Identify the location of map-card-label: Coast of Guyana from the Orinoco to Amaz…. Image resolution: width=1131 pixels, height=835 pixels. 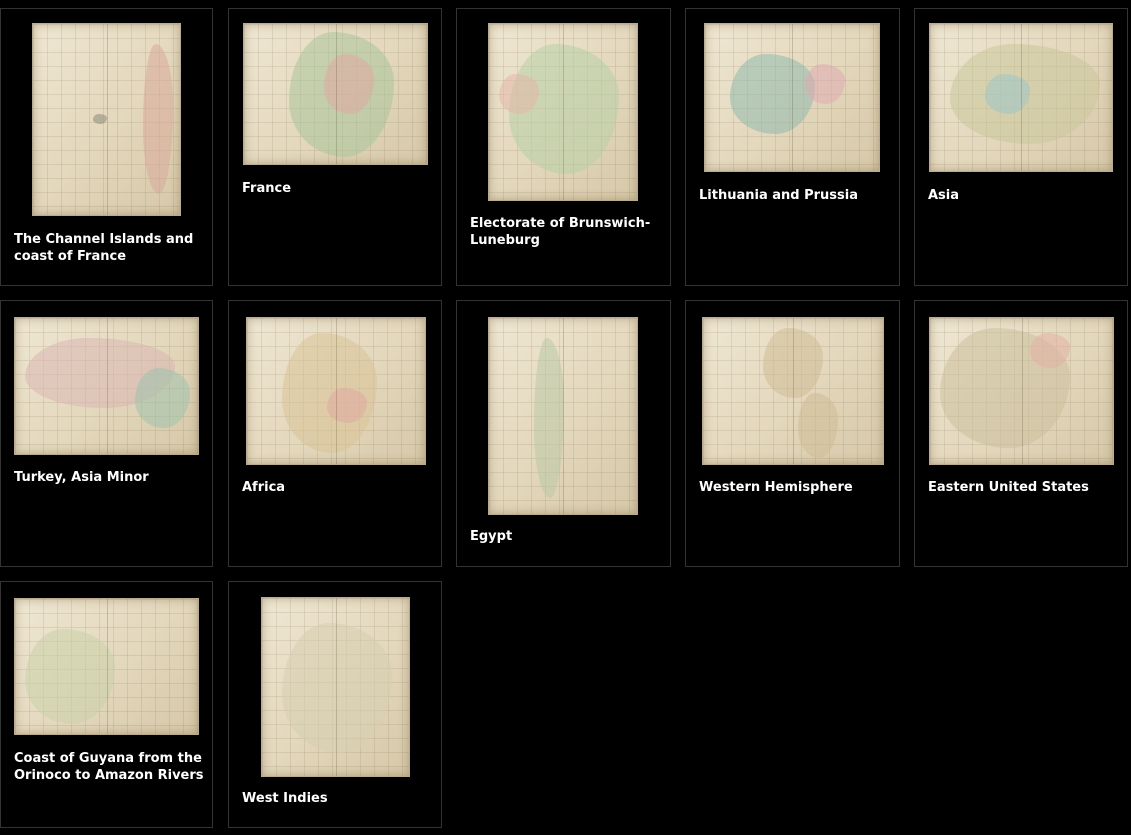
(109, 767).